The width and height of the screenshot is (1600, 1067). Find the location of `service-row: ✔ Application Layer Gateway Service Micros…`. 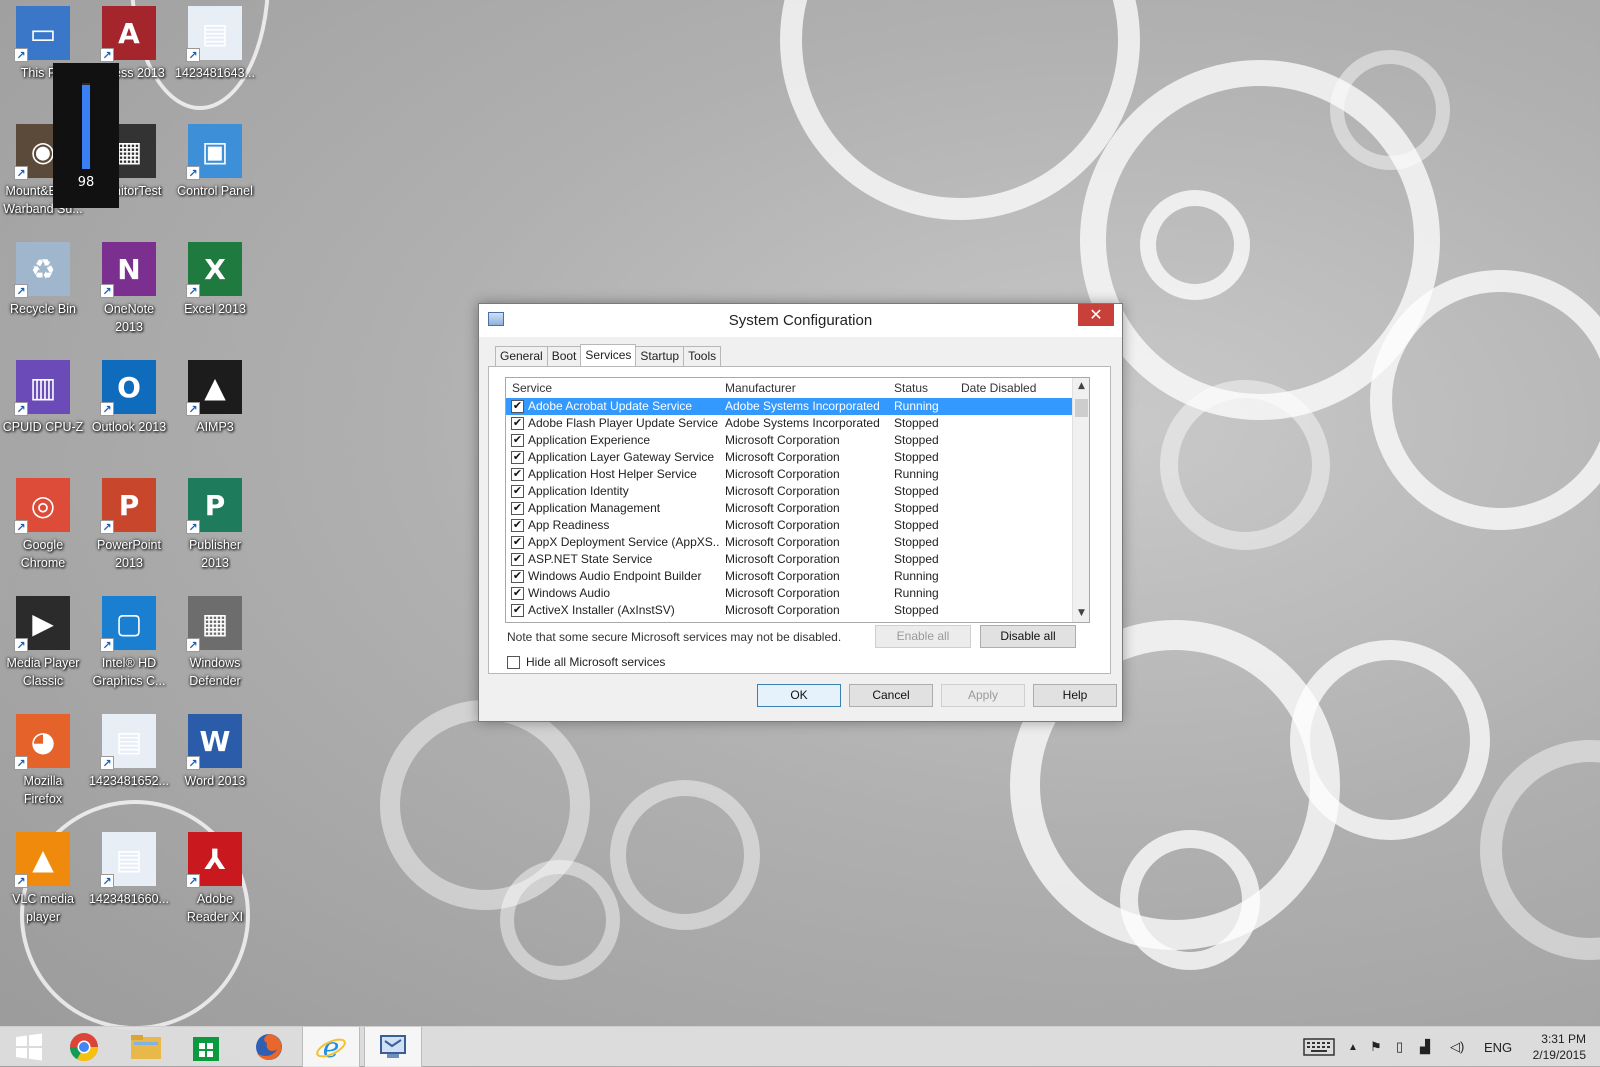

service-row: ✔ Application Layer Gateway Service Micros… is located at coordinates (789, 457).